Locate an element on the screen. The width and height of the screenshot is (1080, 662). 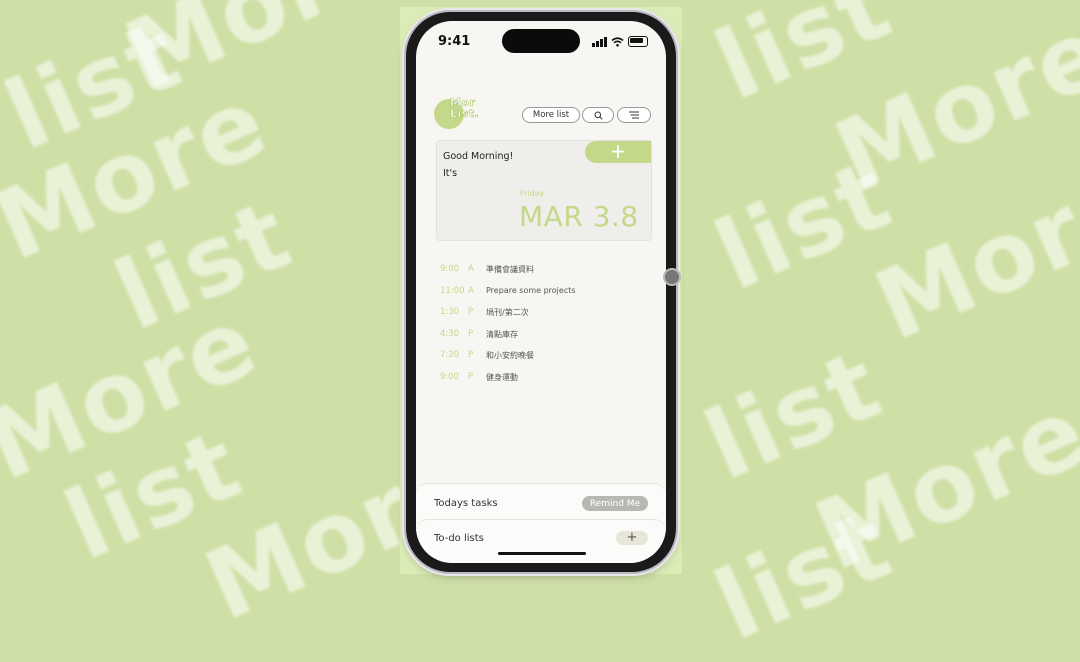
schedule-item: 9:00 P 健身運動 is located at coordinates (545, 383).